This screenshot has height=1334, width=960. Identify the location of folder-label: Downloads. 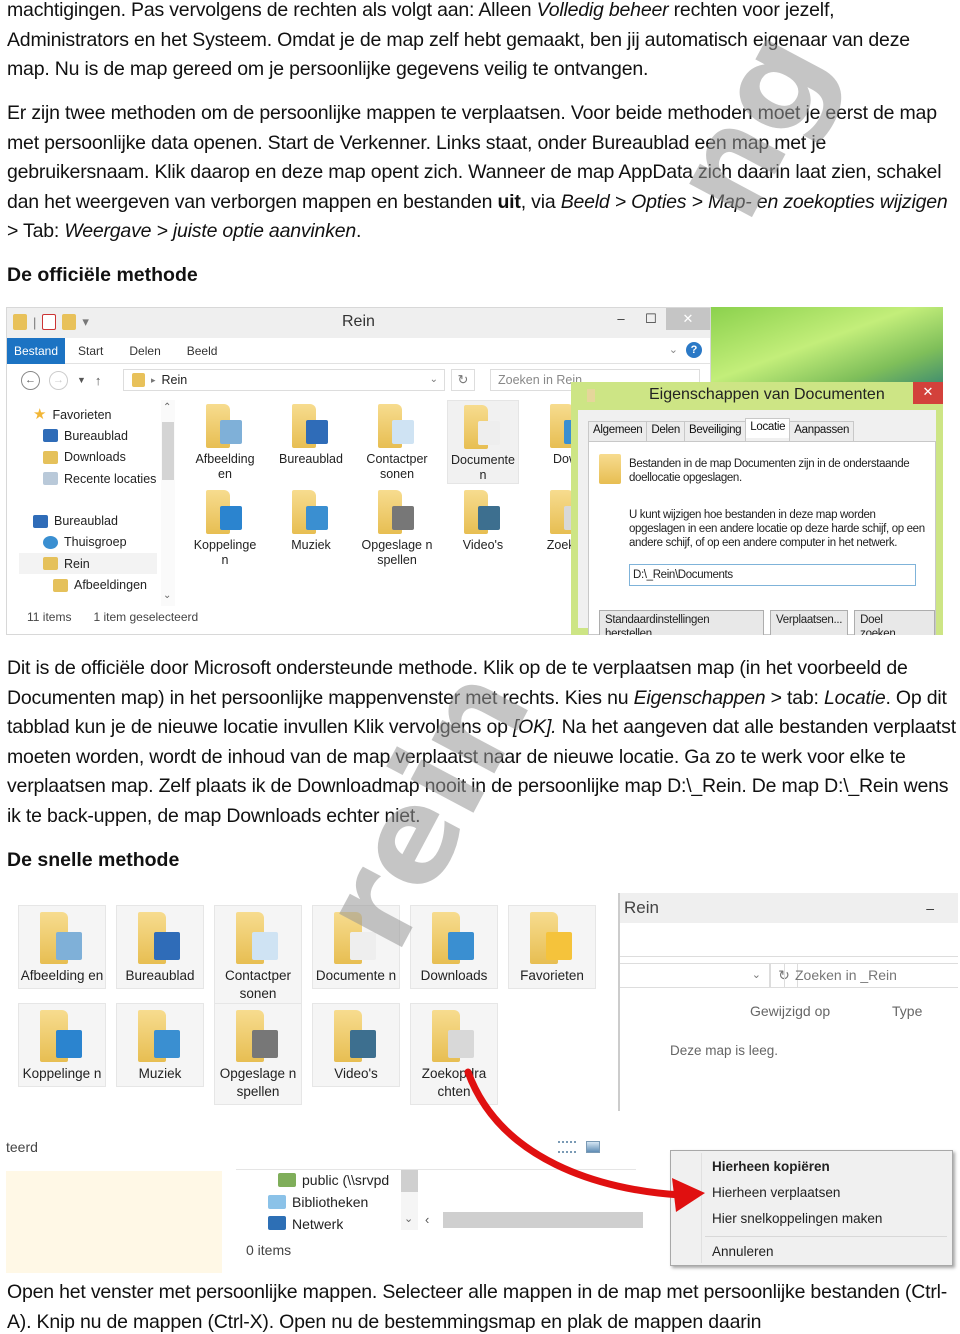
(454, 975).